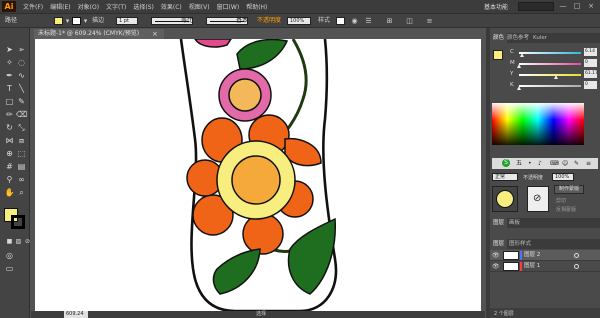 The height and width of the screenshot is (318, 600). Describe the element at coordinates (522, 55) in the screenshot. I see `slider-c-thumb` at that location.